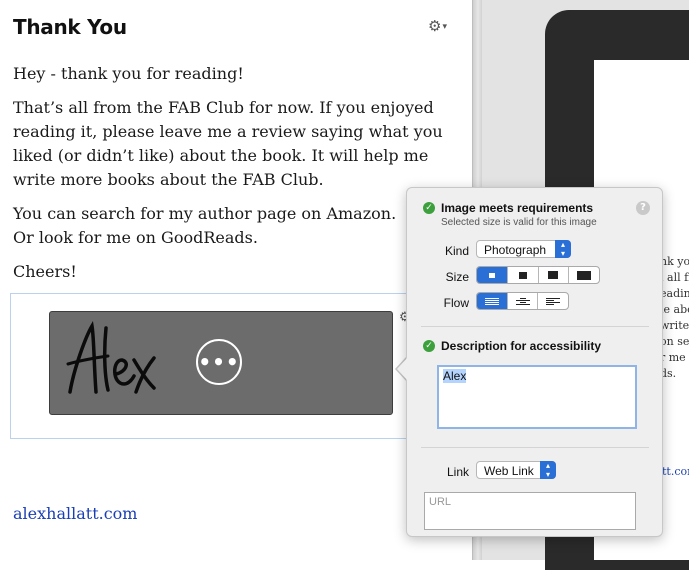 This screenshot has height=570, width=689. I want to click on url-input: URL, so click(530, 511).